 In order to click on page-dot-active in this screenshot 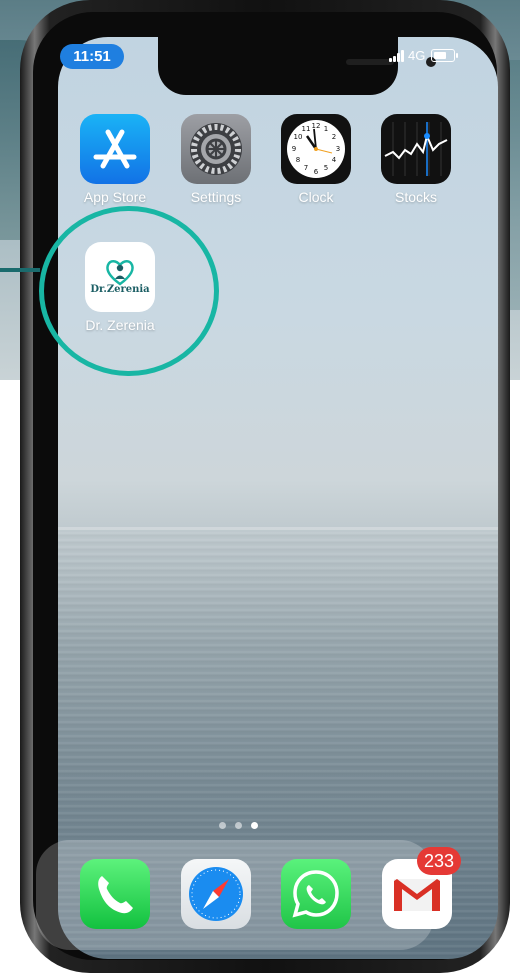, I will do `click(254, 825)`.